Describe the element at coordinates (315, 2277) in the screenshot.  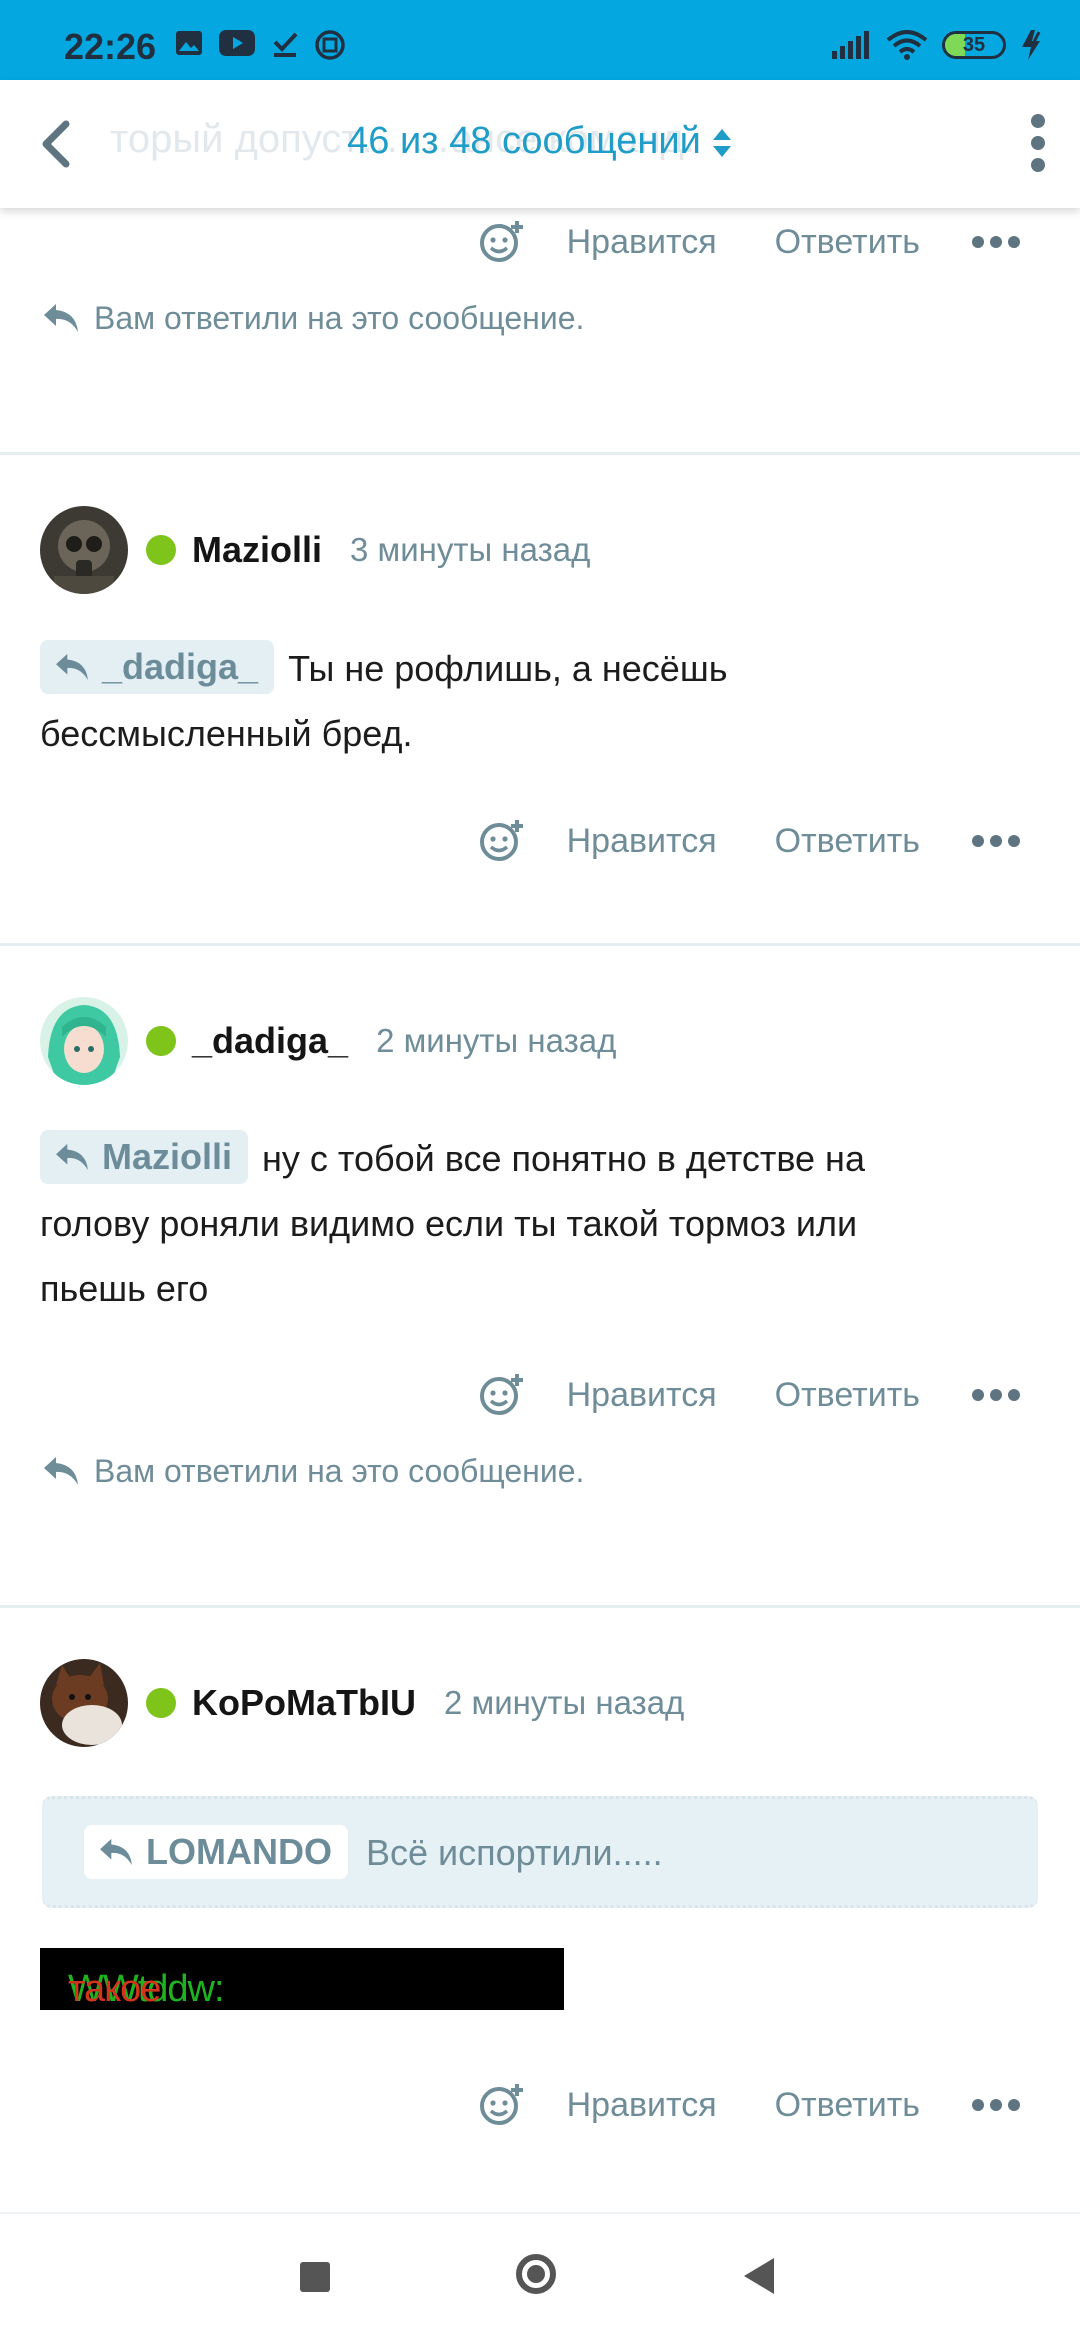
I see `recents-icon` at that location.